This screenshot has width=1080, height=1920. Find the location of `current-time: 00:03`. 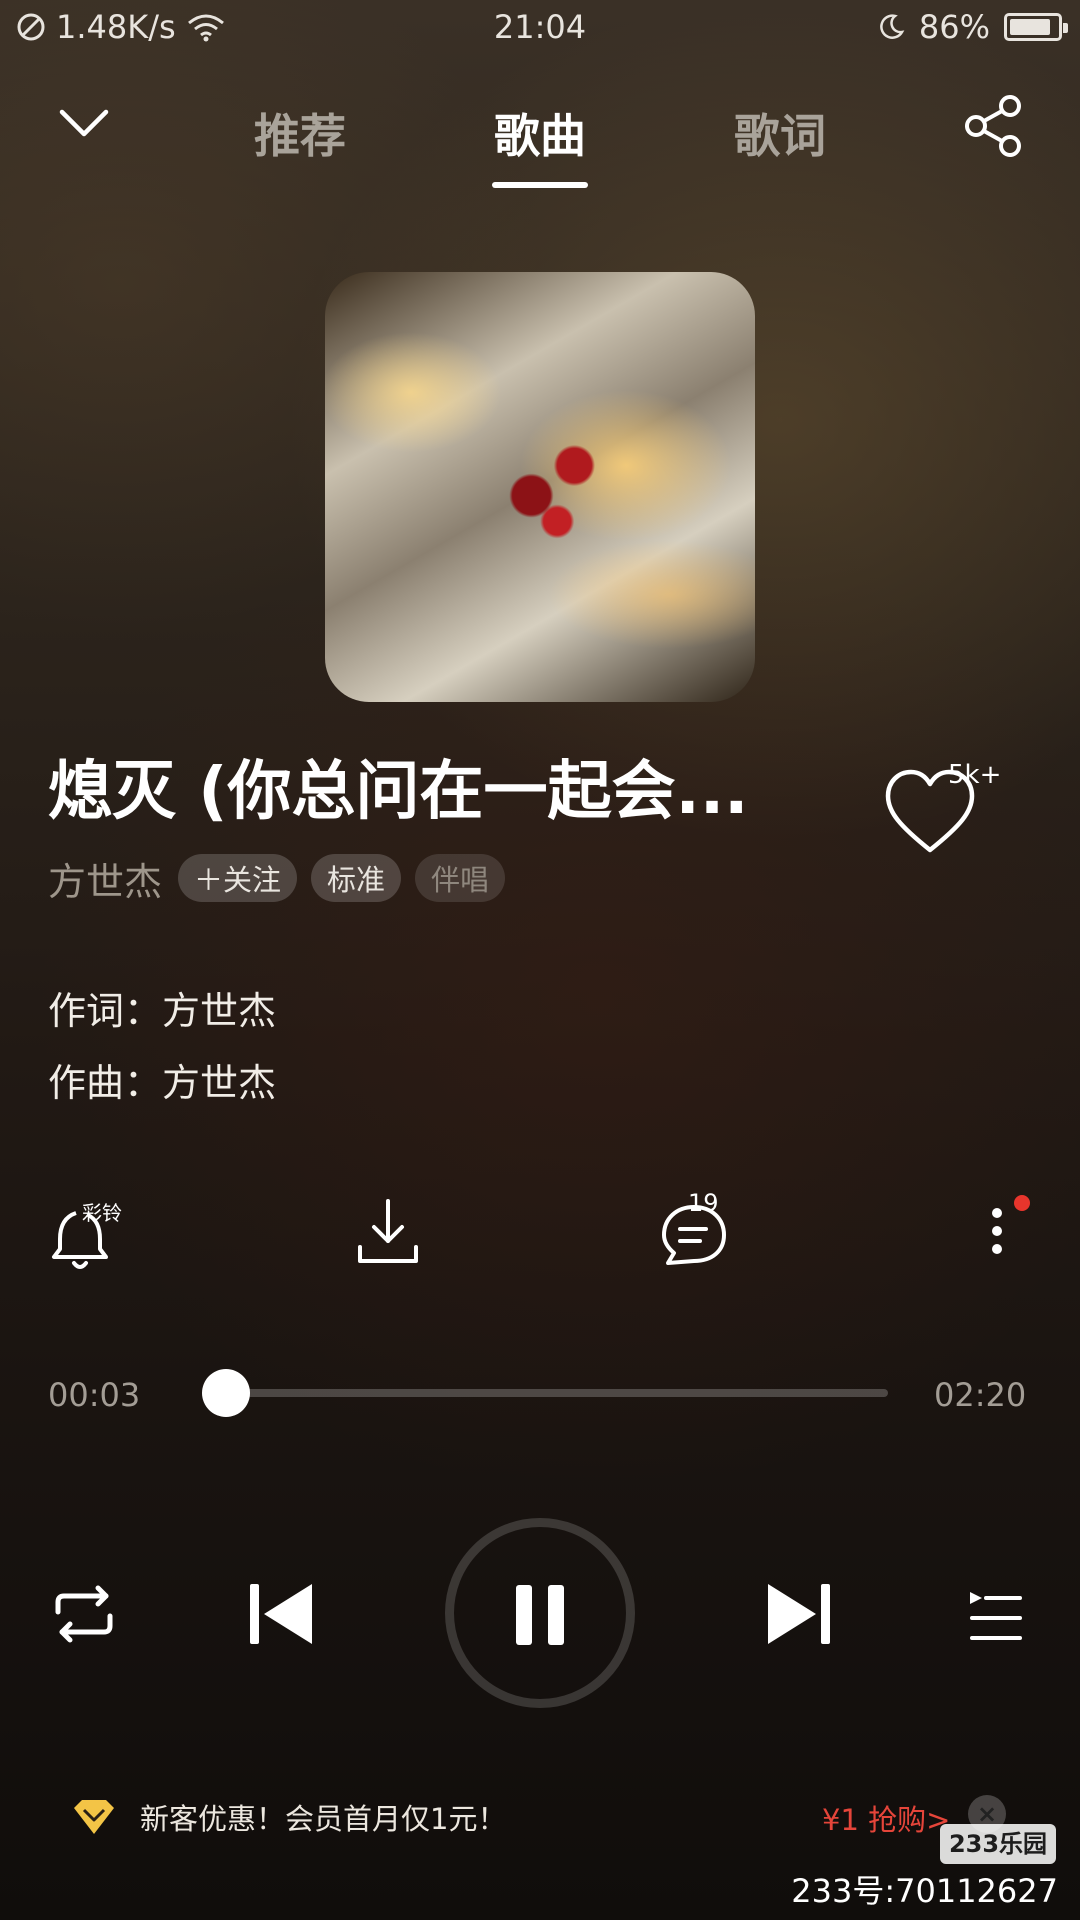

current-time: 00:03 is located at coordinates (94, 1395).